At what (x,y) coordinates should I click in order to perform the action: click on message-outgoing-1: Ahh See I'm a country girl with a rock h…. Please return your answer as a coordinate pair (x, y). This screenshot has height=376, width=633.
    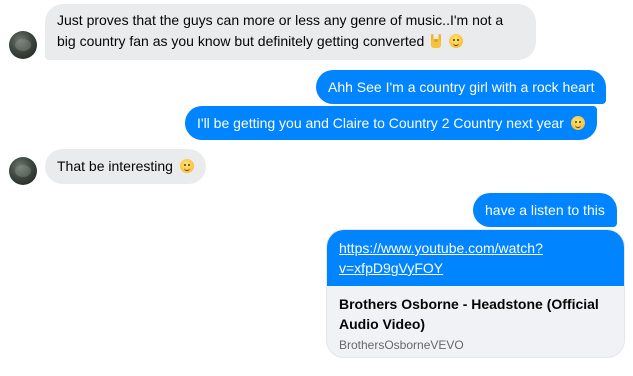
    Looking at the image, I should click on (461, 87).